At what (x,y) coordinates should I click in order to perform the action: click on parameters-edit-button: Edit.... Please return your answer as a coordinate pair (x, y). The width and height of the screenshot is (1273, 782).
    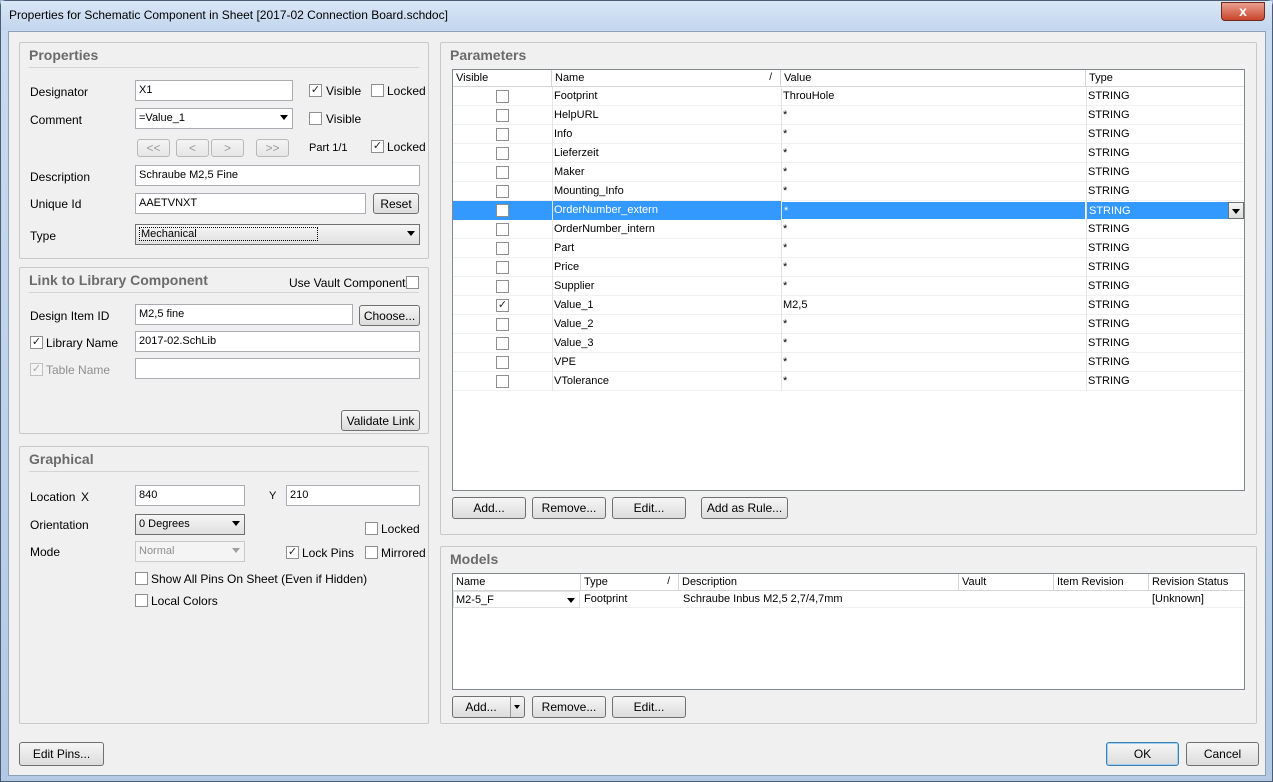
    Looking at the image, I should click on (649, 508).